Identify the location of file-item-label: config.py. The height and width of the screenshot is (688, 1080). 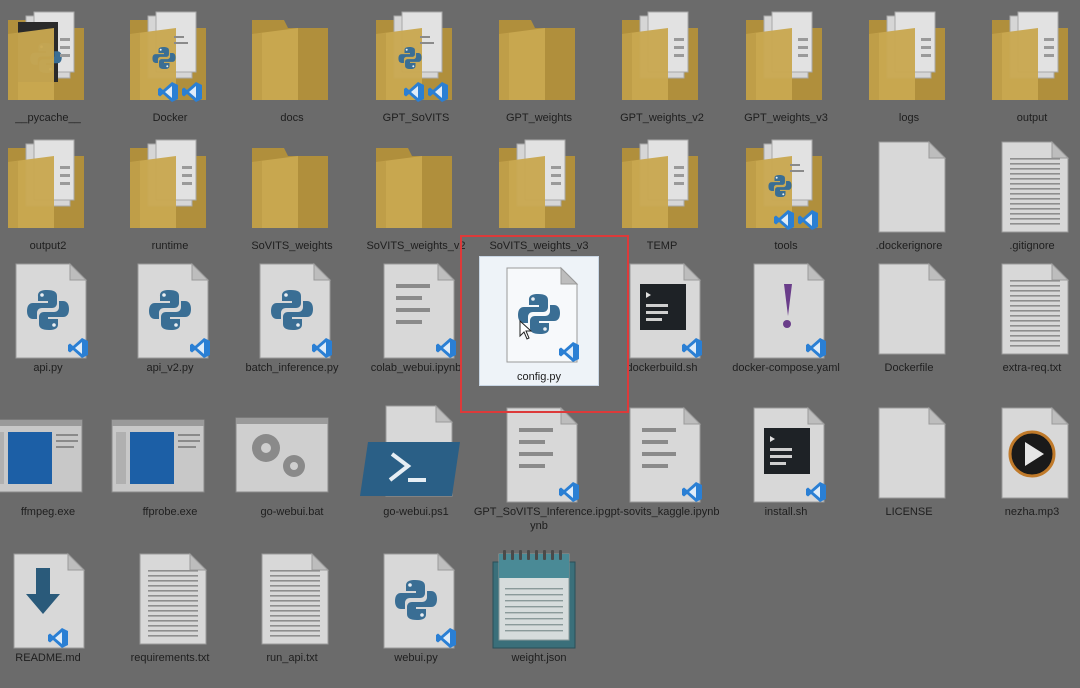
(539, 377).